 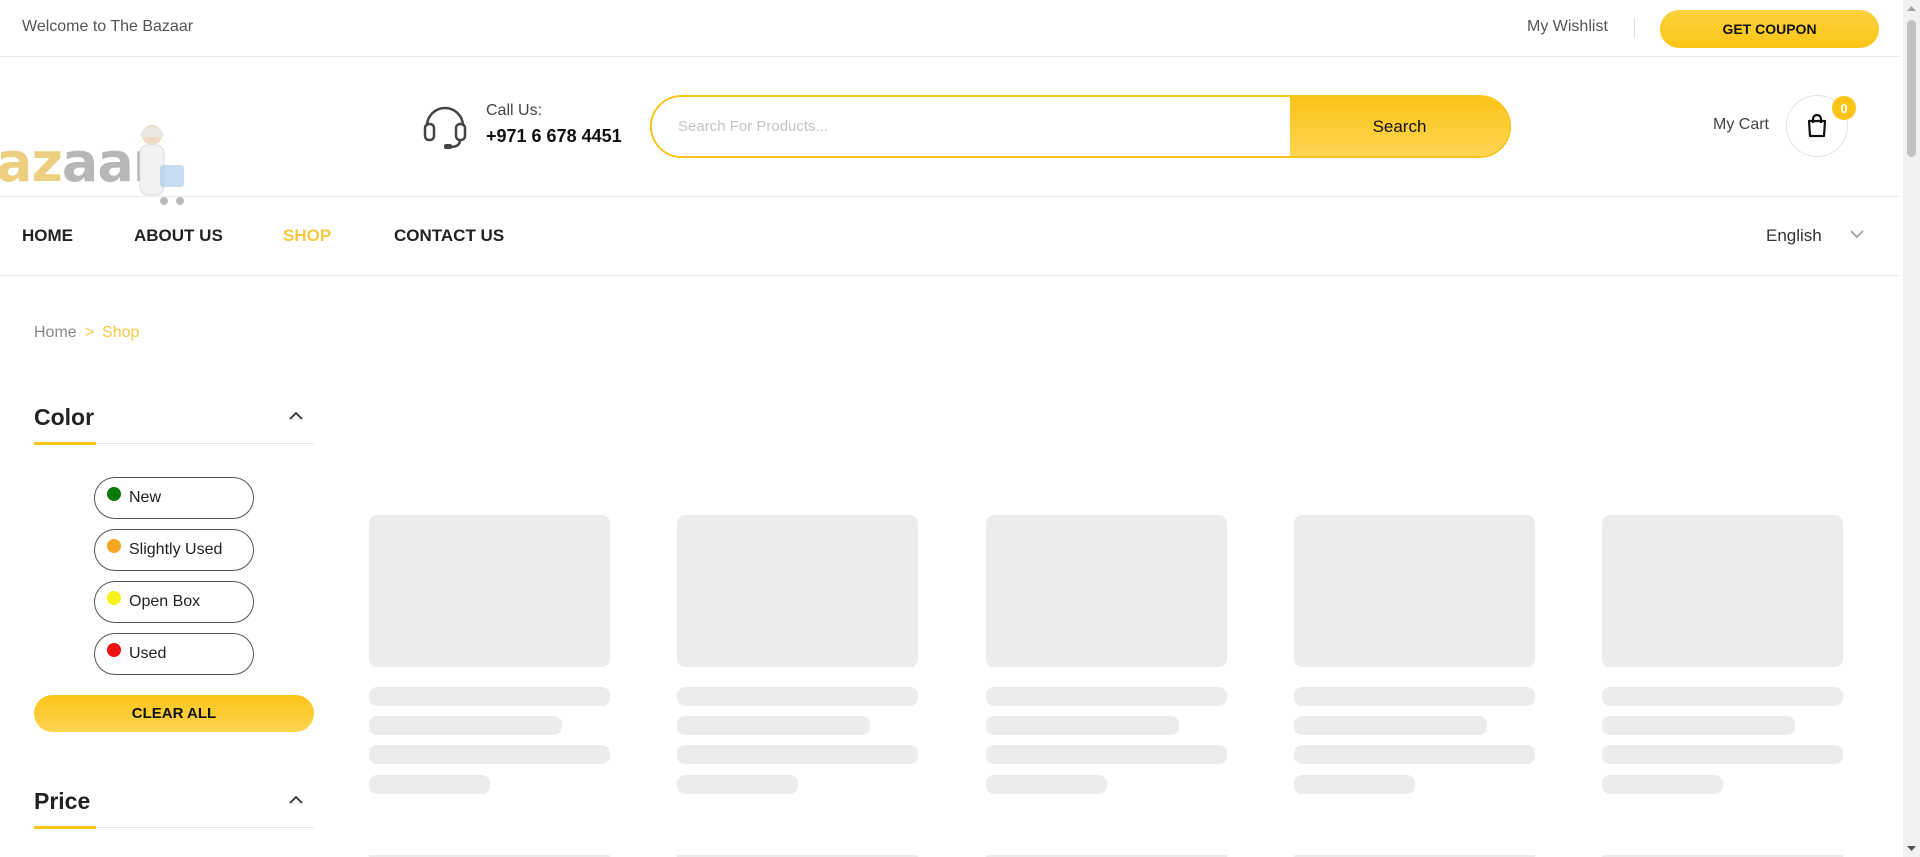 What do you see at coordinates (62, 801) in the screenshot?
I see `price-filter-title: Price` at bounding box center [62, 801].